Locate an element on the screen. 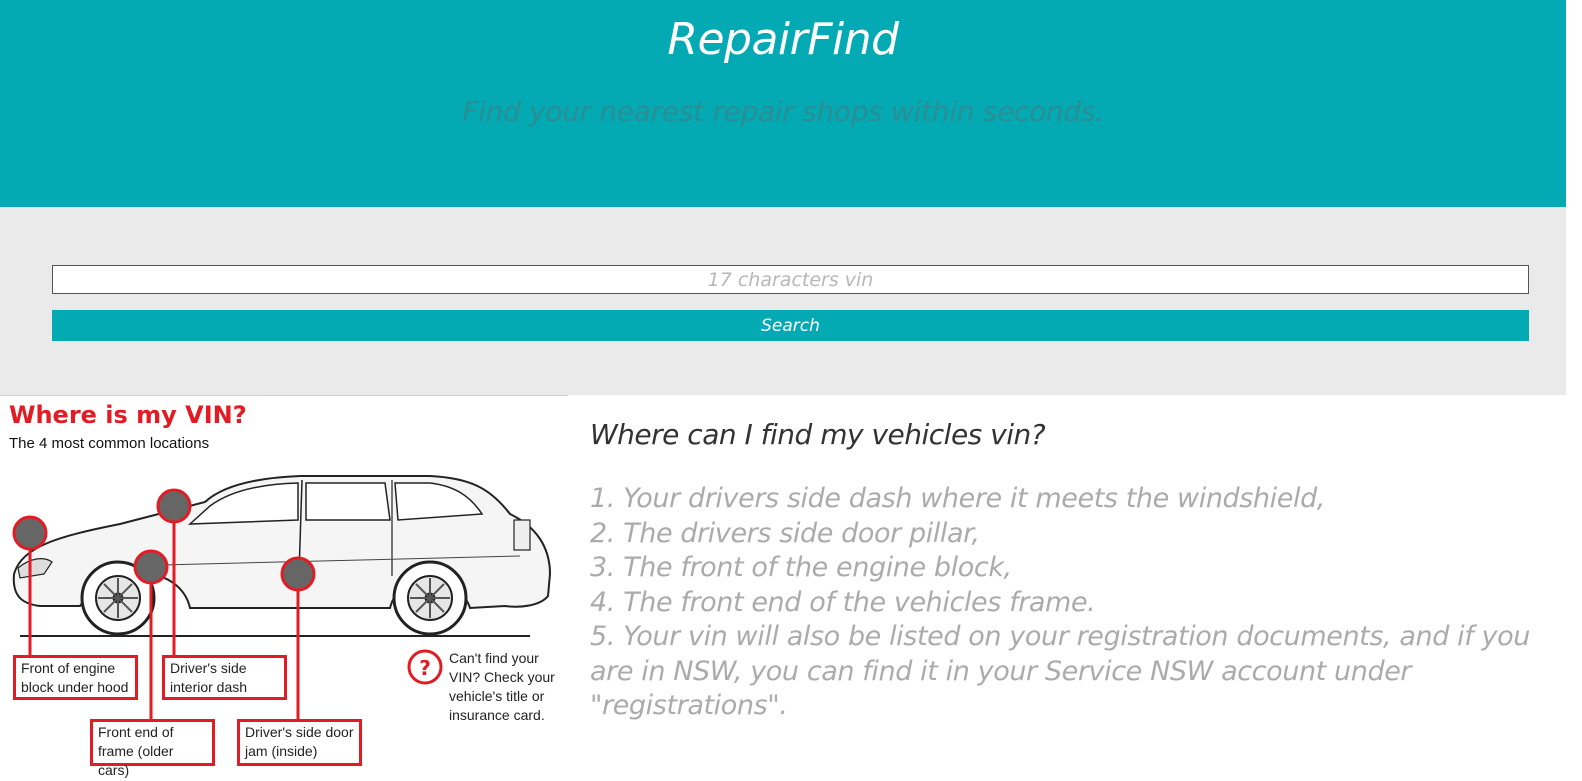  callout-interior-dash-line2: interior dash is located at coordinates (209, 687).